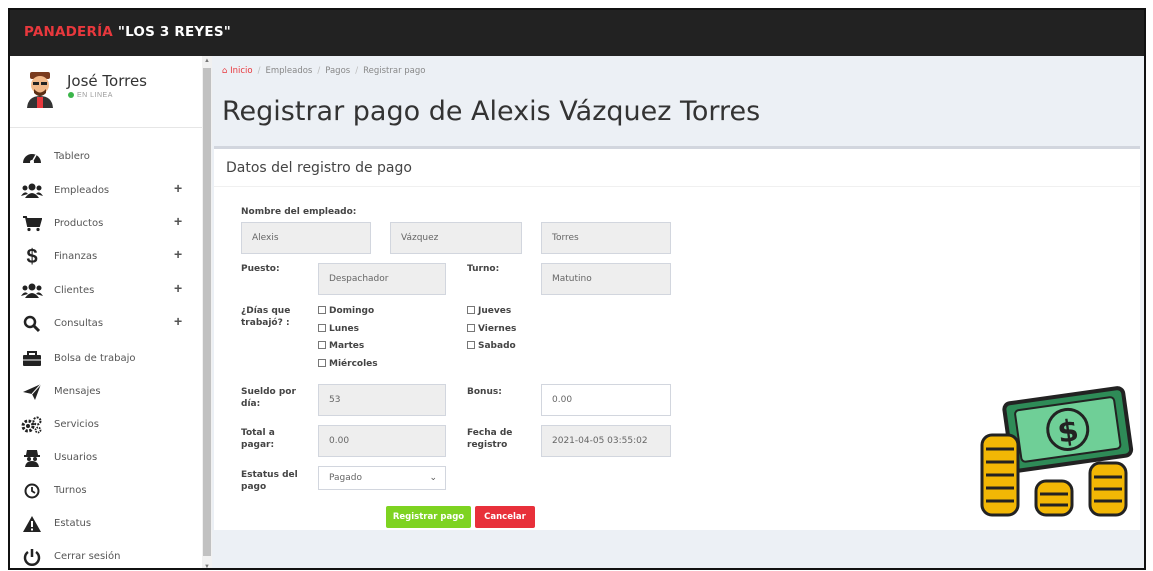  Describe the element at coordinates (382, 478) in the screenshot. I see `payment-status-select: Pagado ⌄` at that location.